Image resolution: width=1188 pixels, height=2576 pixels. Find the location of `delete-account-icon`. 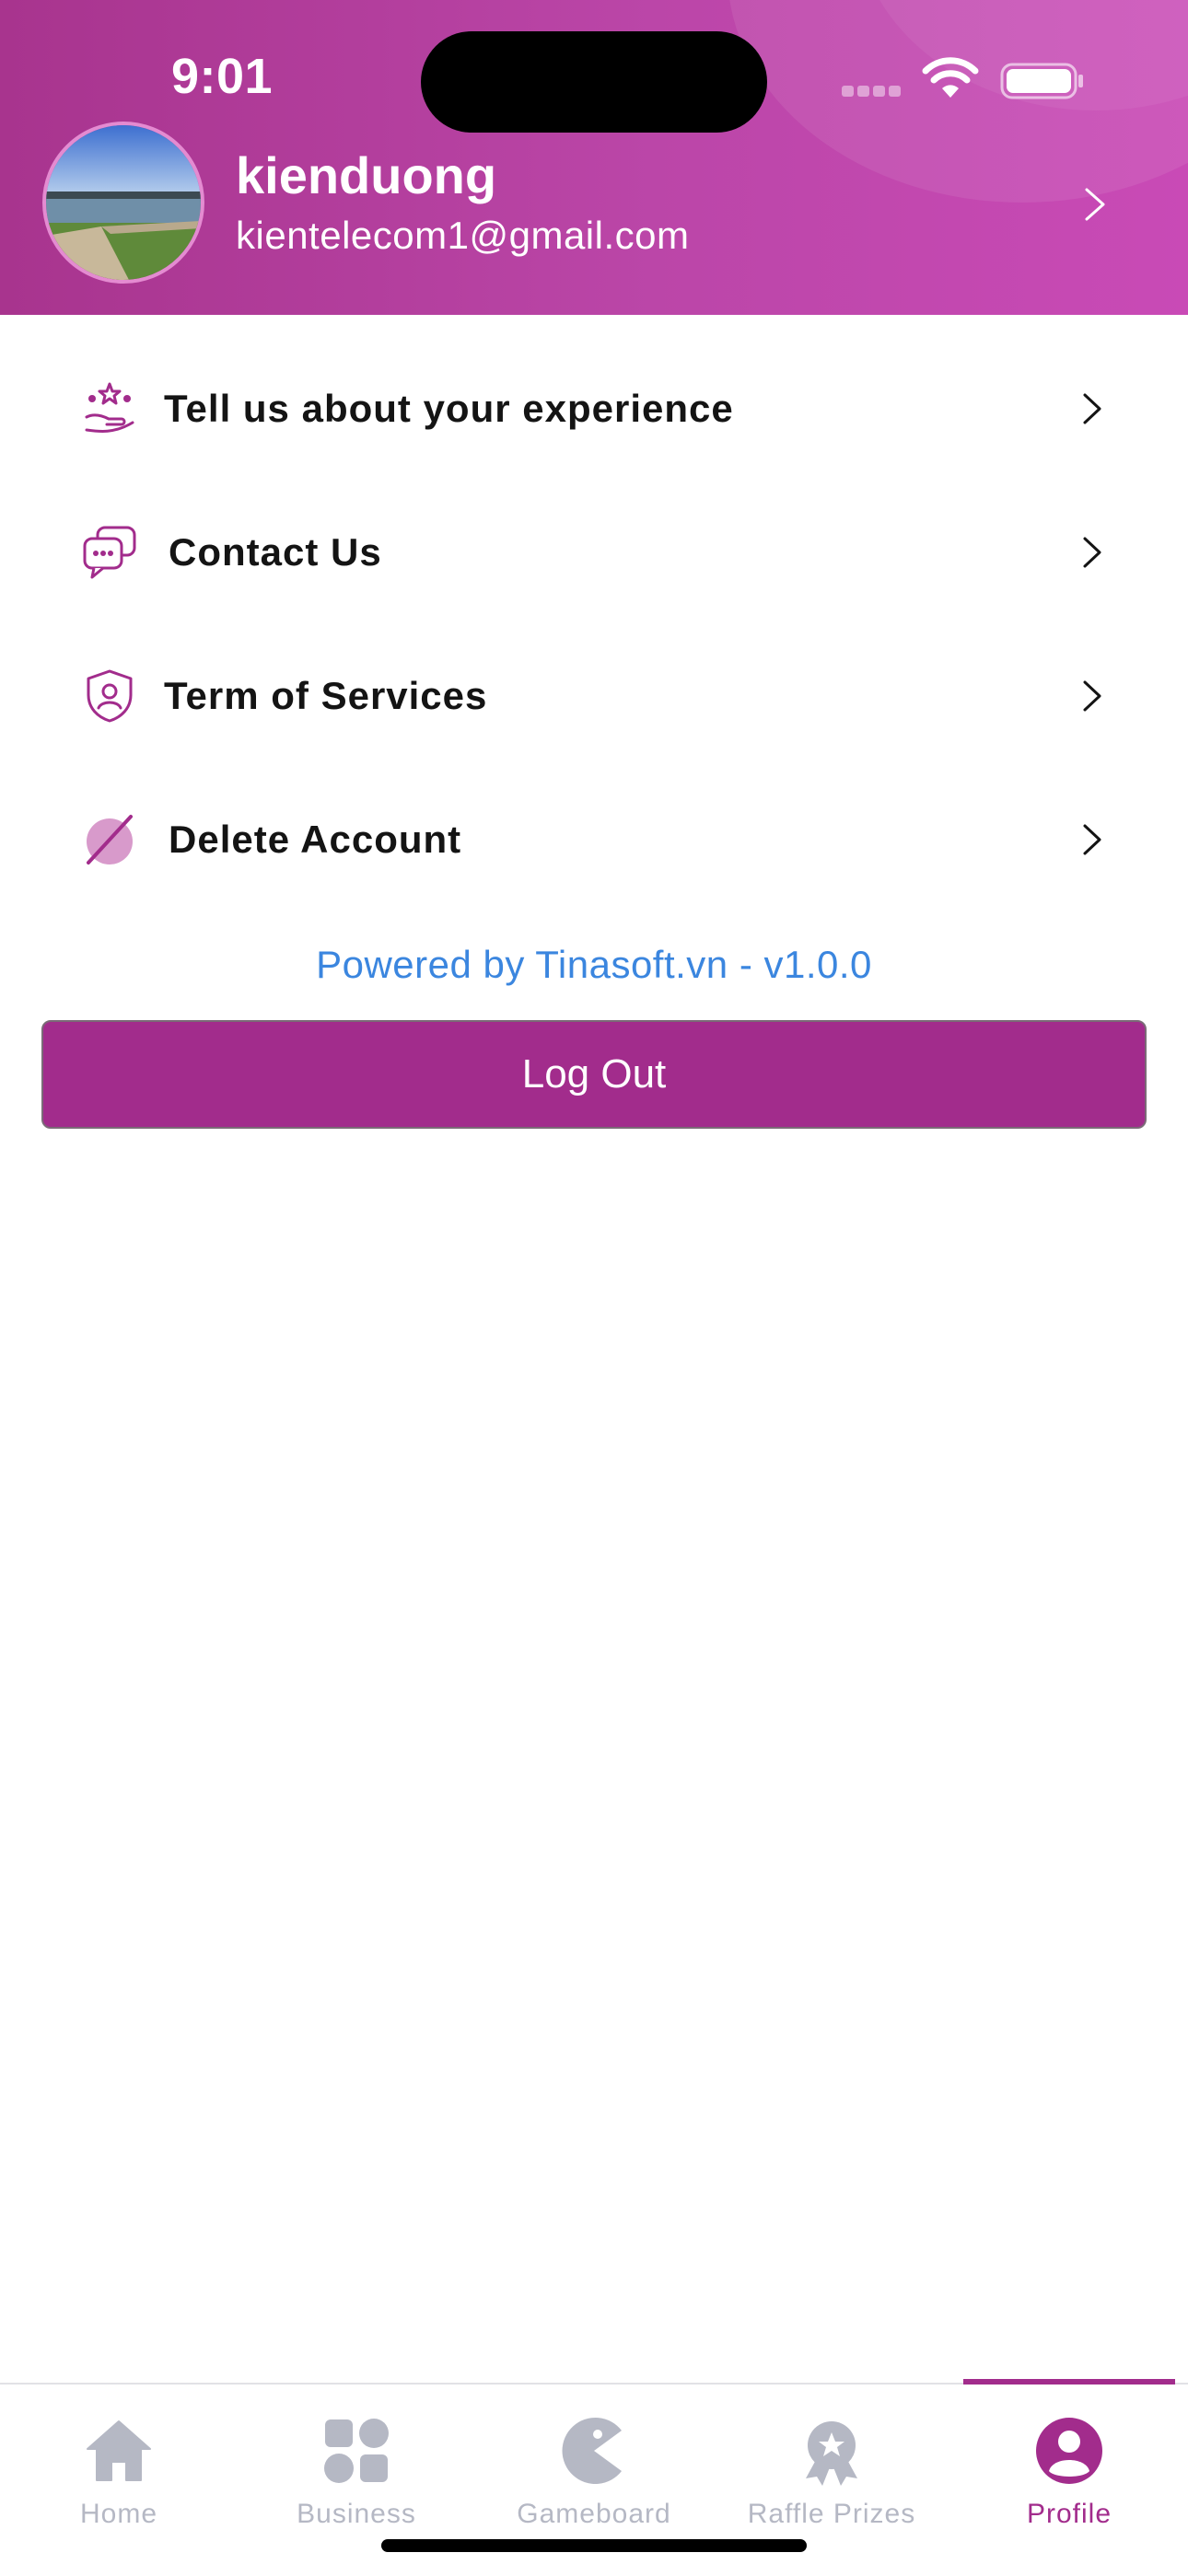

delete-account-icon is located at coordinates (110, 839).